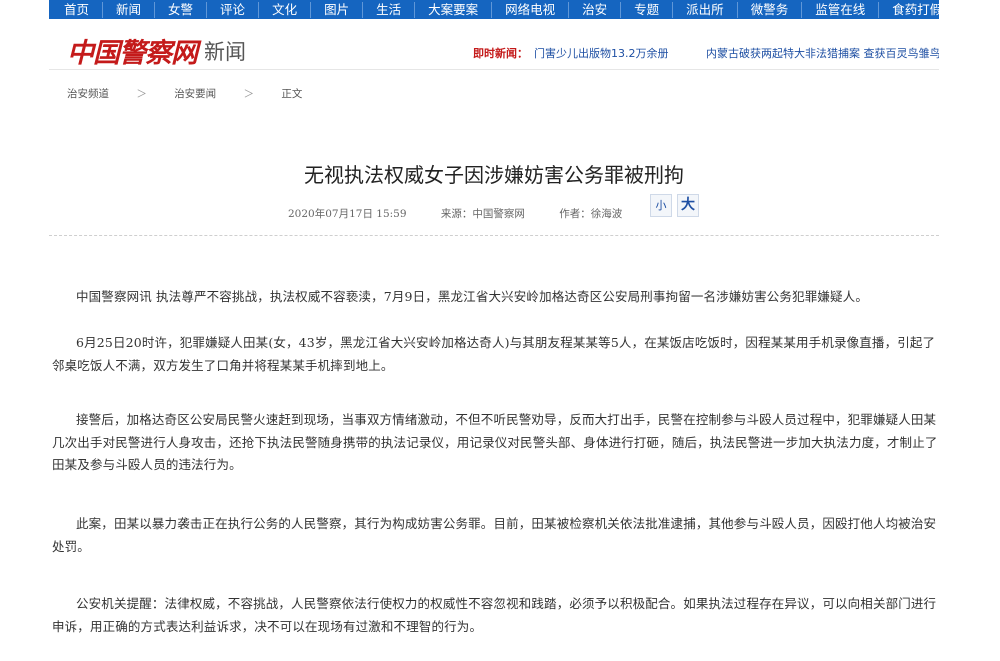 This screenshot has width=1000, height=661. What do you see at coordinates (494, 235) in the screenshot?
I see `divider` at bounding box center [494, 235].